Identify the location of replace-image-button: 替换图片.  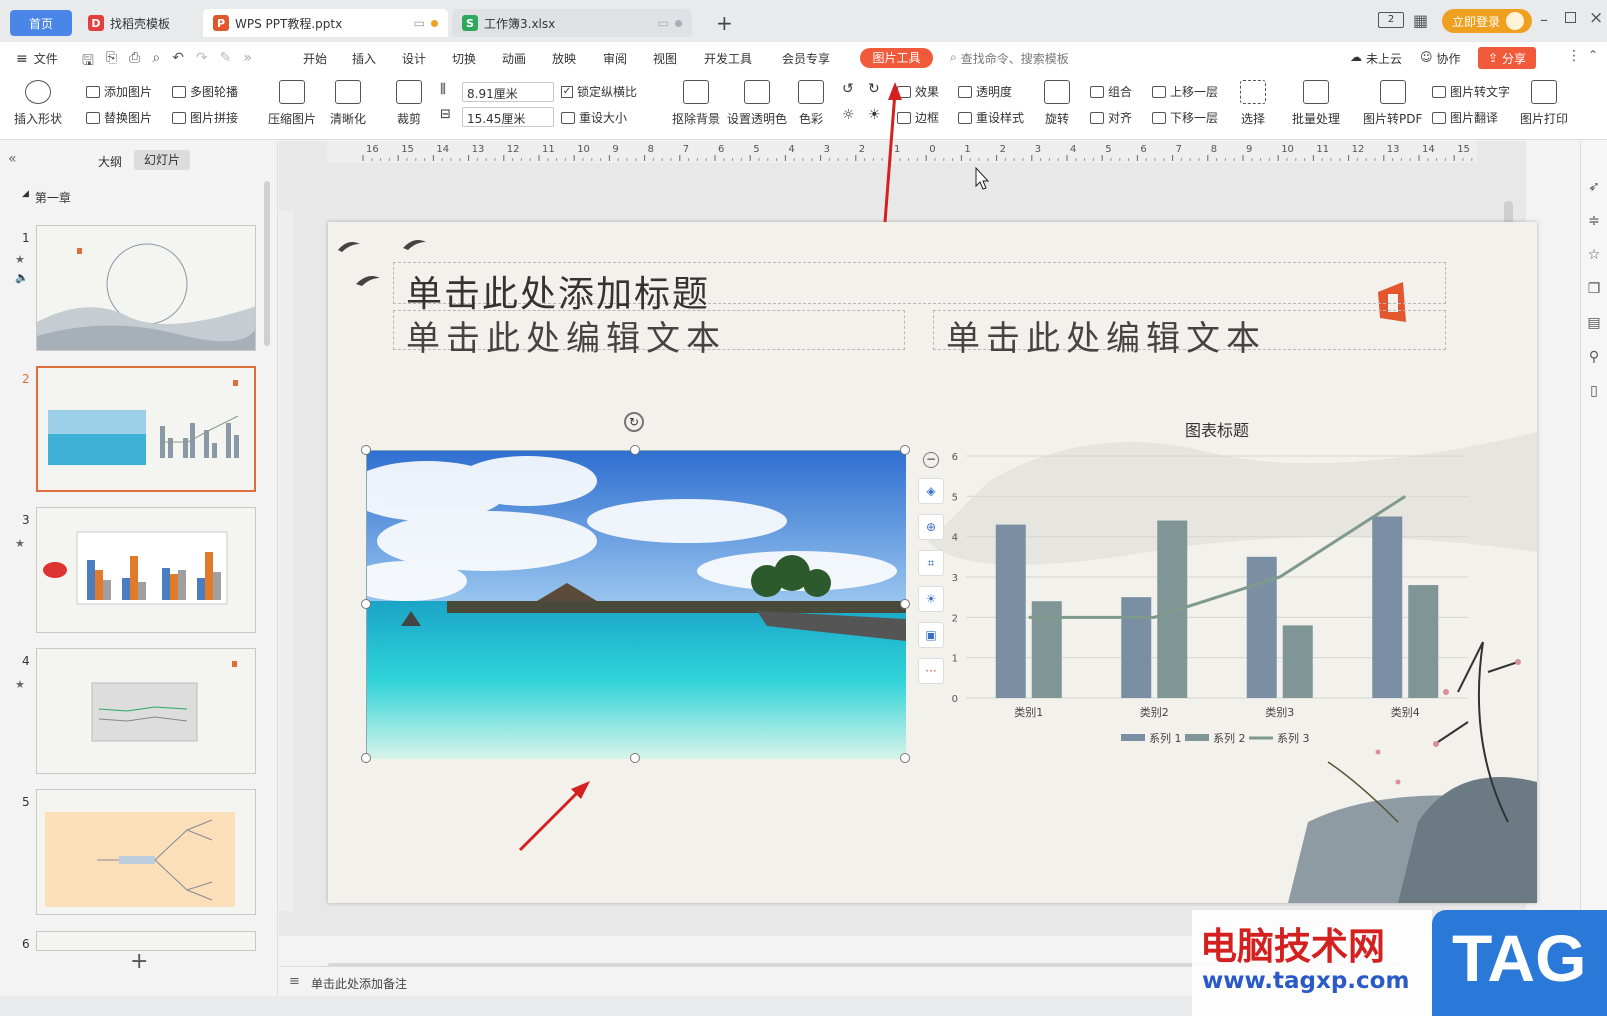
(119, 117).